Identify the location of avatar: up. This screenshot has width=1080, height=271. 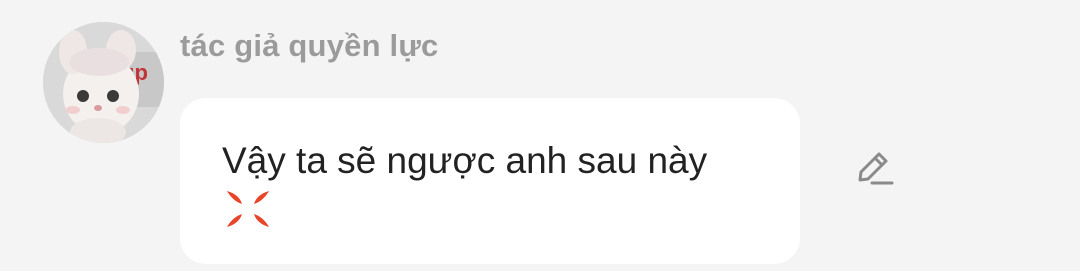
(103, 82).